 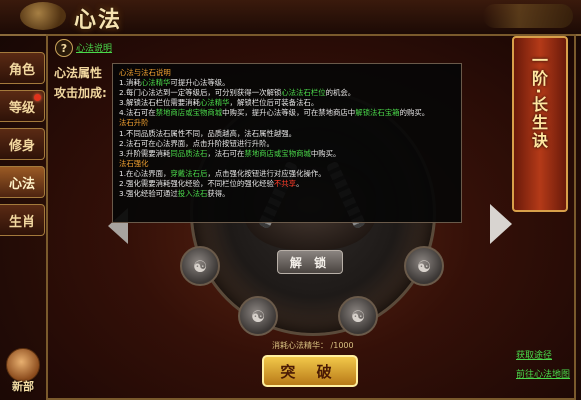 I want to click on tab-label: 心法, so click(x=21, y=184).